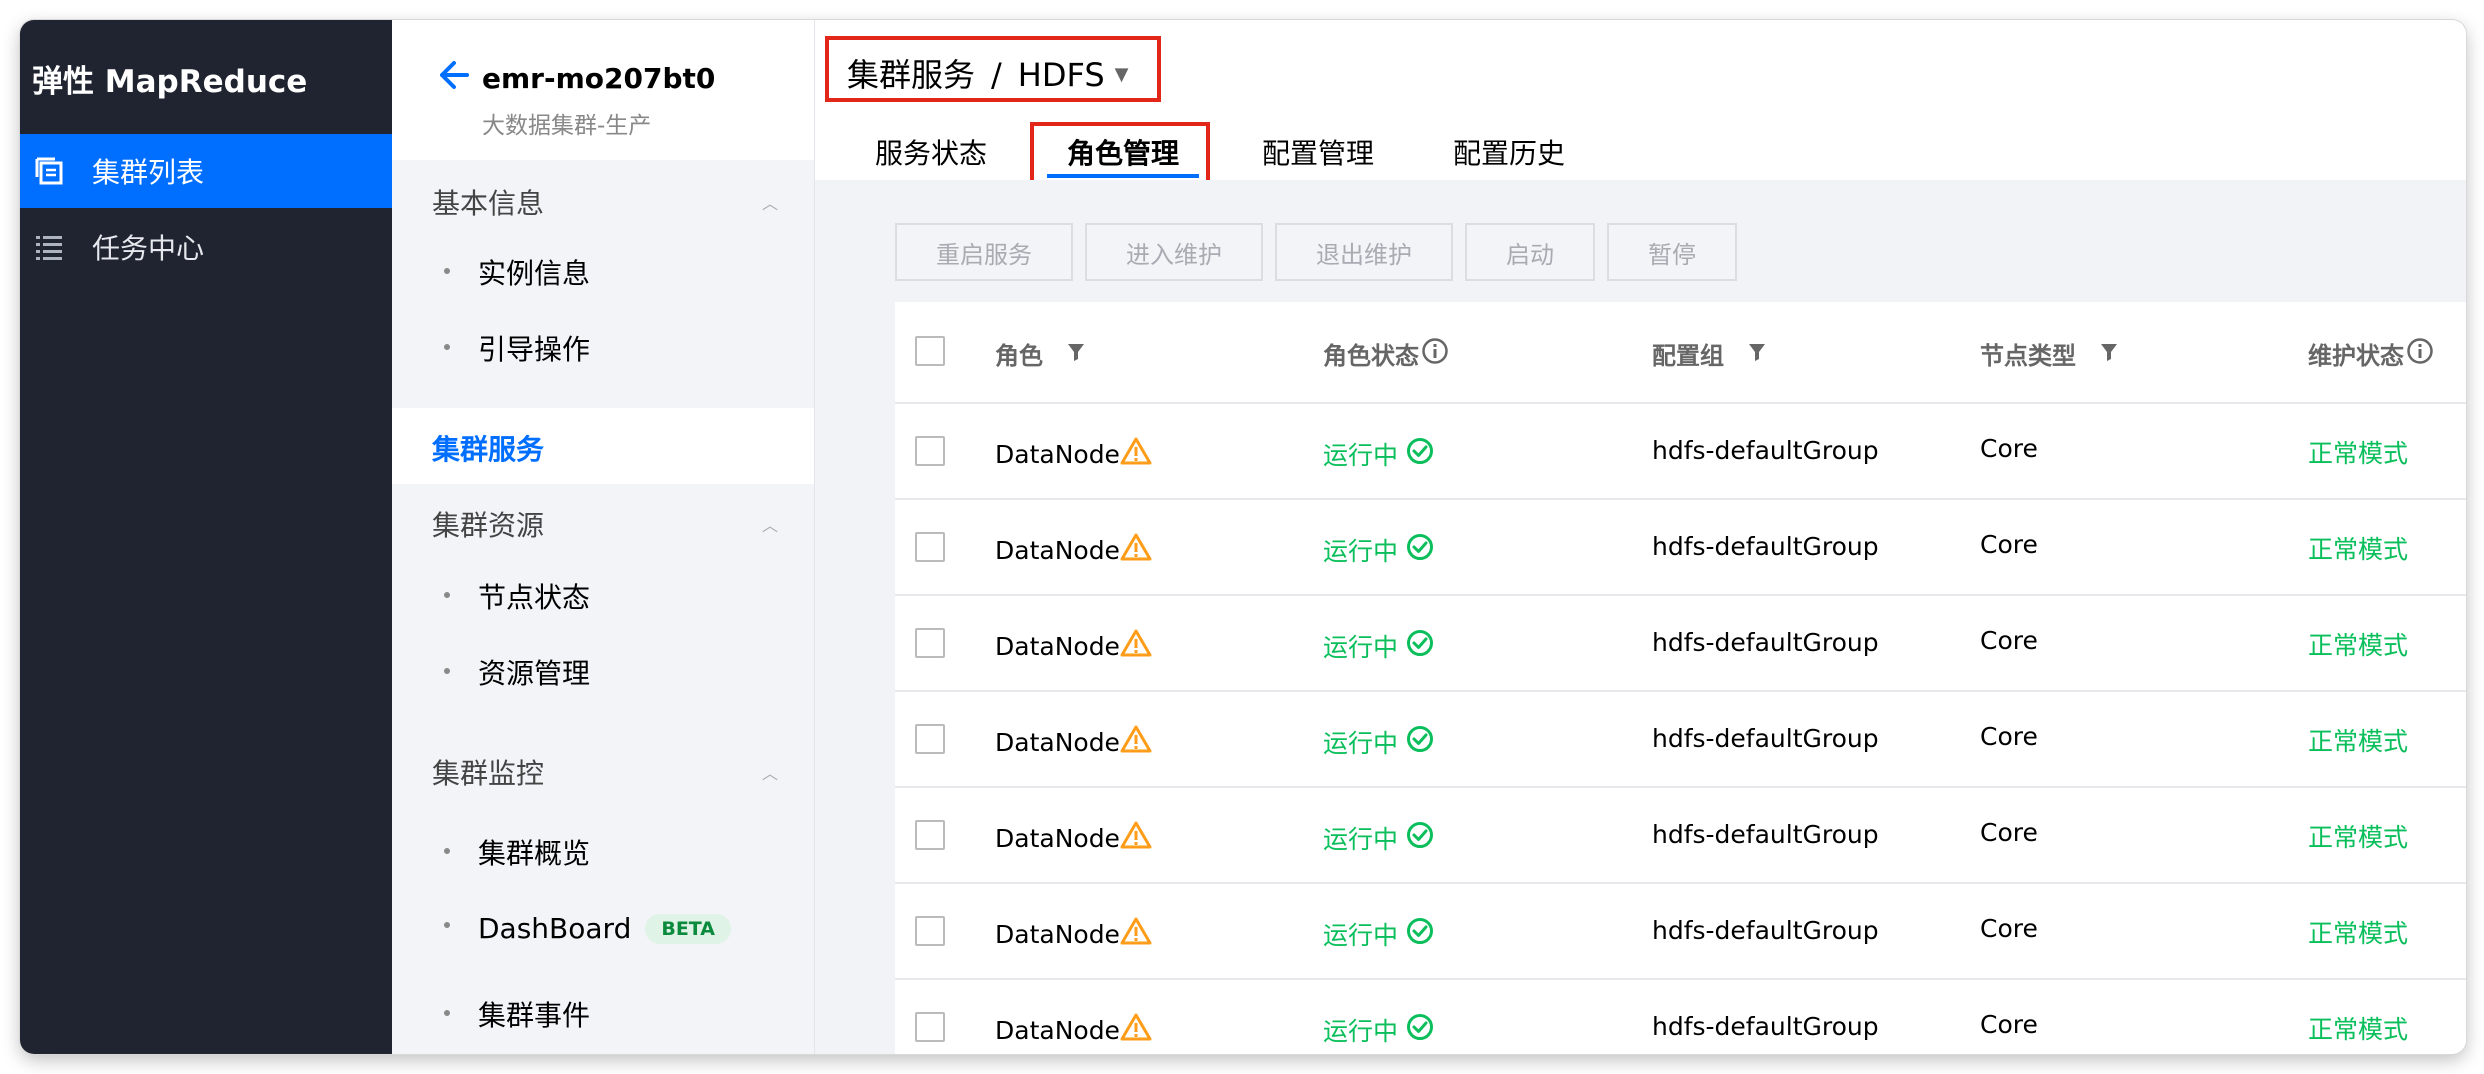  Describe the element at coordinates (206, 247) in the screenshot. I see `nav-item-task-center: 任务中心` at that location.